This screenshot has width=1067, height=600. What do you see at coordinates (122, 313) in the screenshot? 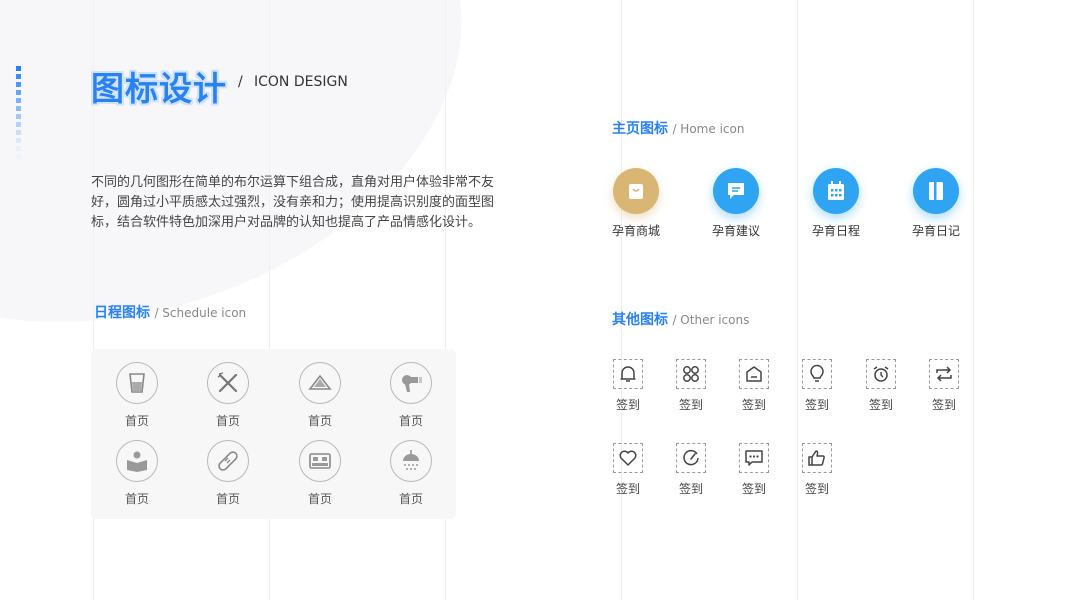
I see `schedule-heading-cn: 日程图标` at bounding box center [122, 313].